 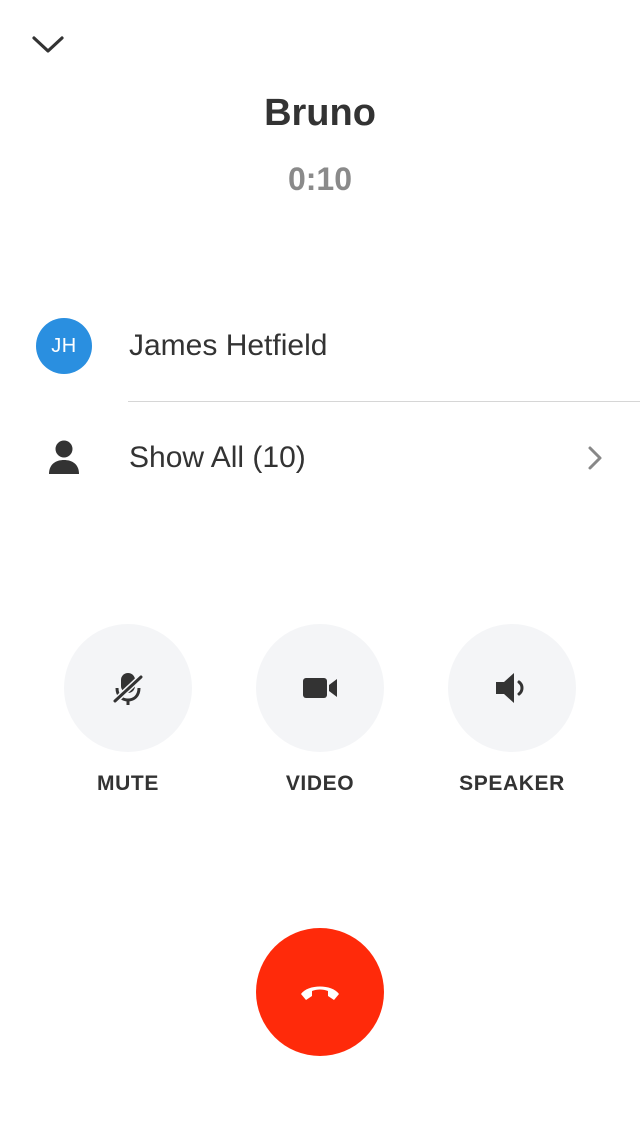 I want to click on microphone-muted-icon, so click(x=128, y=689).